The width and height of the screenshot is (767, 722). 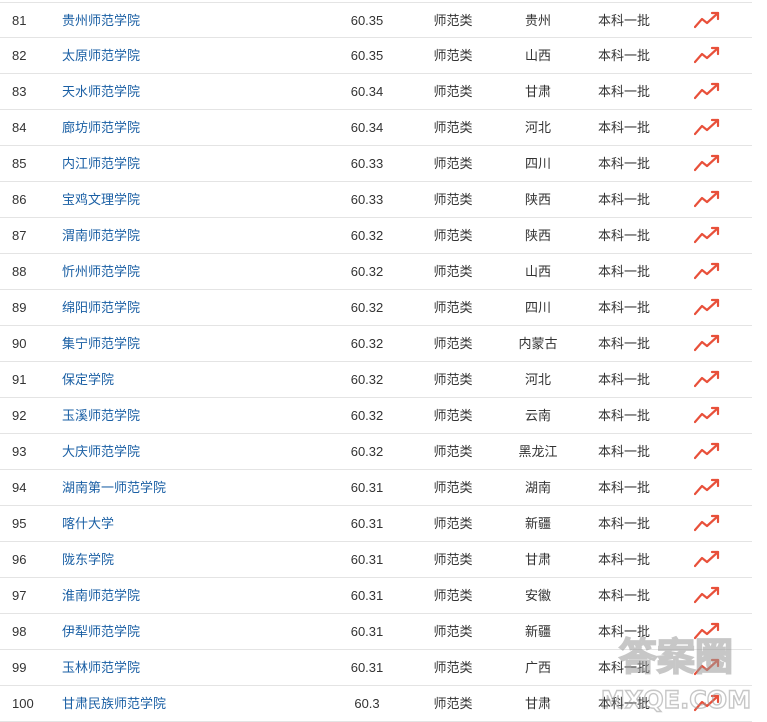 What do you see at coordinates (197, 163) in the screenshot?
I see `school-name-link: 内江师范学院` at bounding box center [197, 163].